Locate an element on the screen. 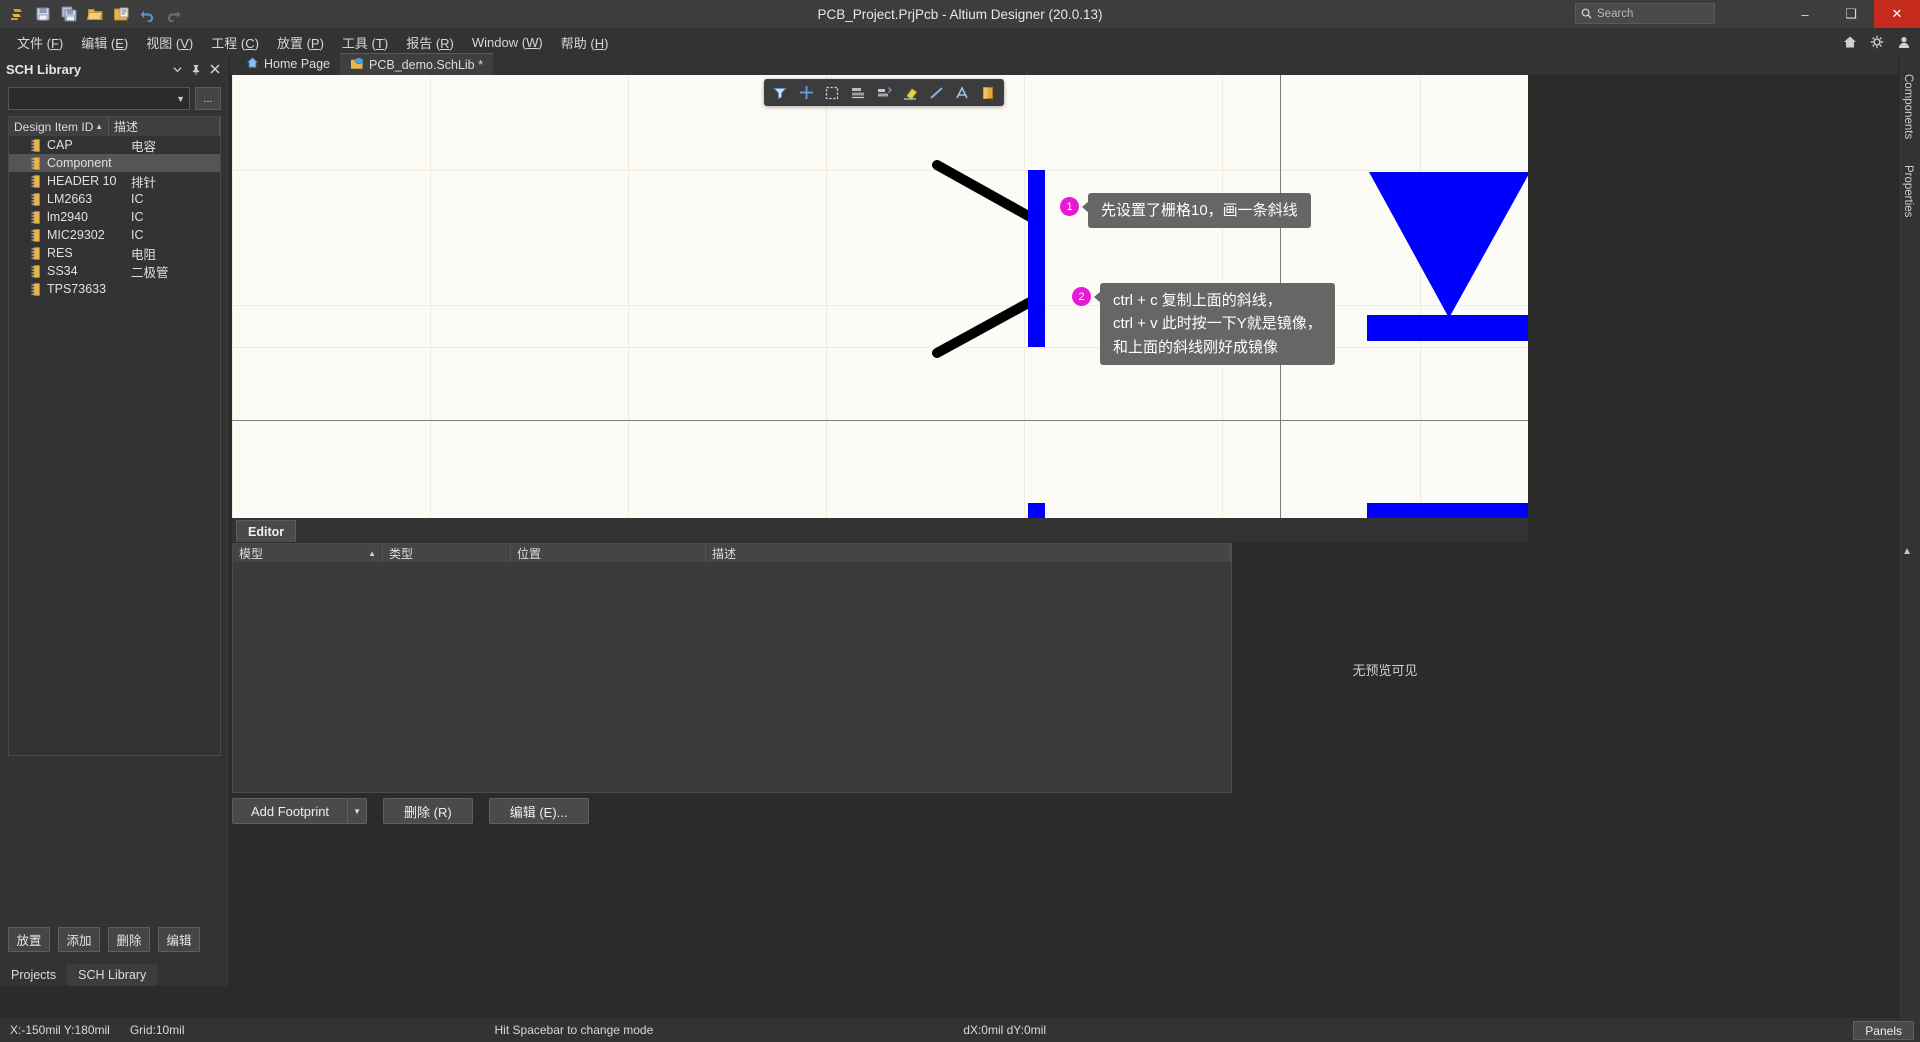  column-model: 模型 ▲ is located at coordinates (308, 553).